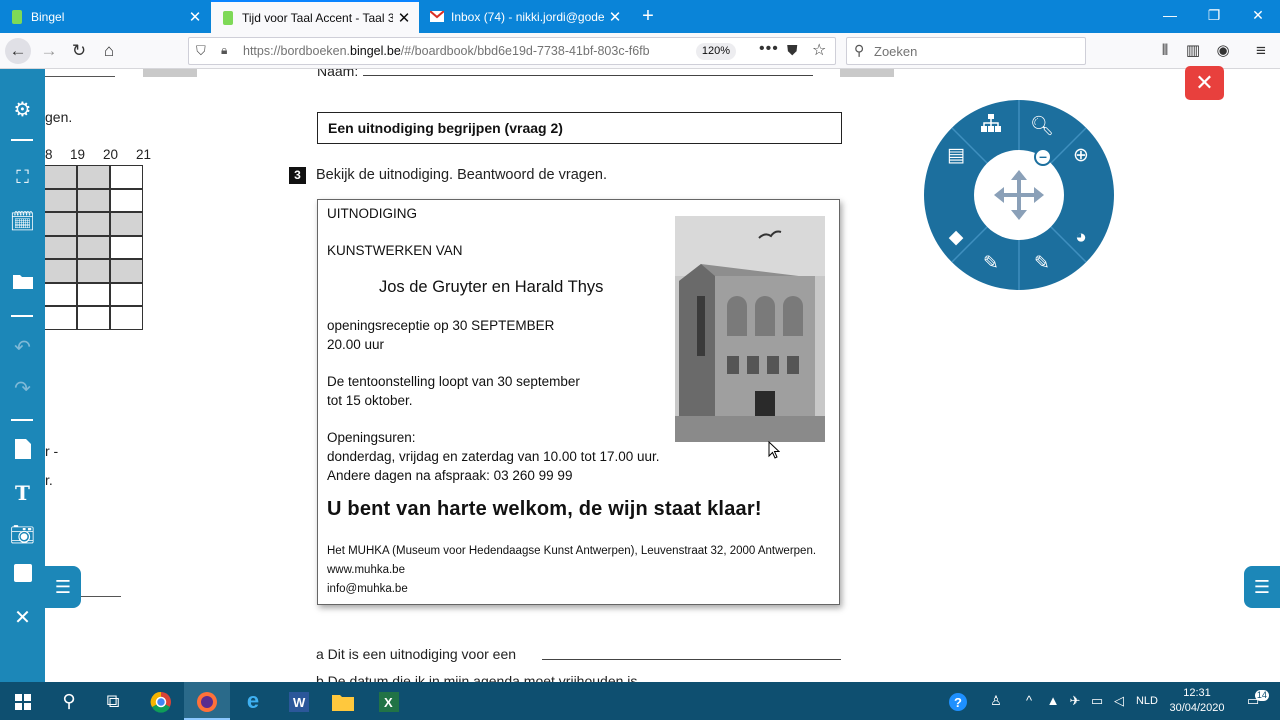 The width and height of the screenshot is (1280, 720). I want to click on menu-icon: ≡, so click(1261, 51).